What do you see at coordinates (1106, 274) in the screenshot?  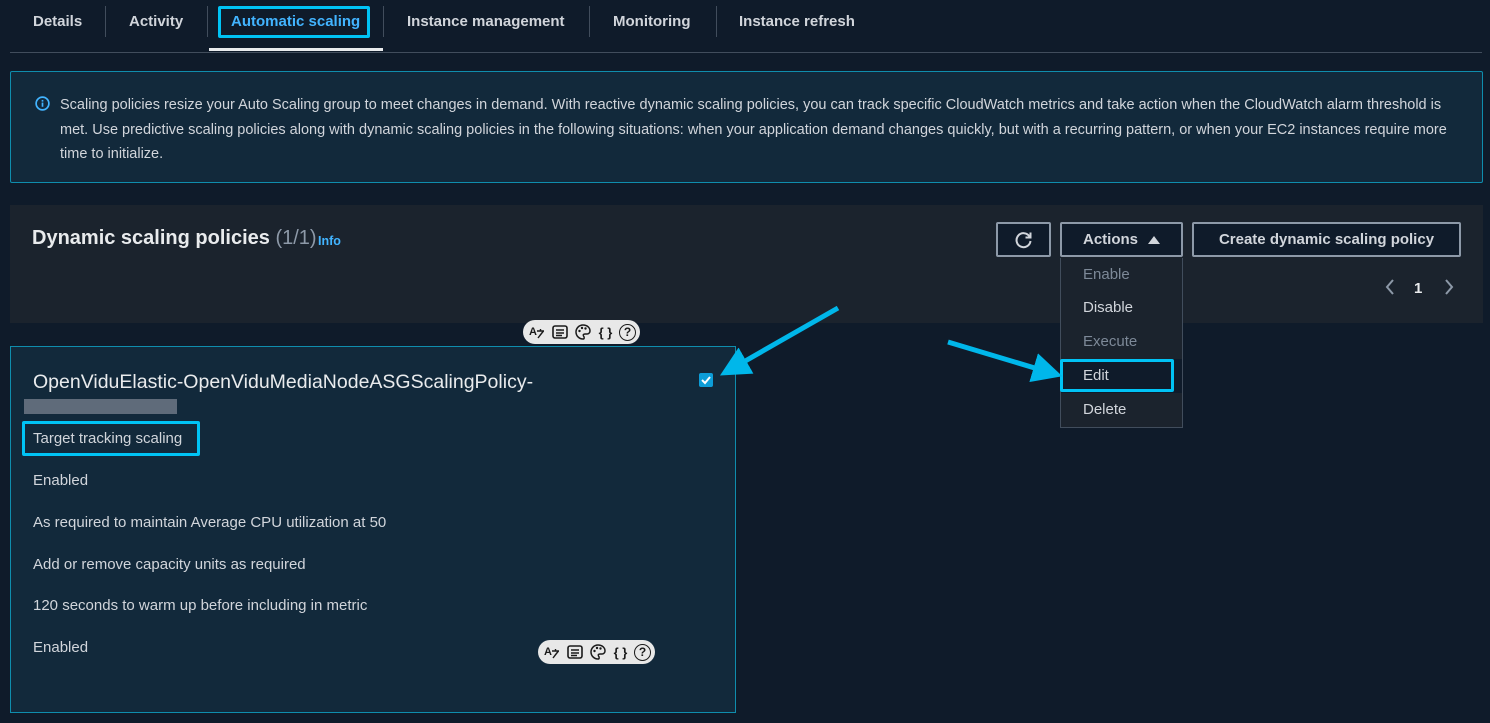 I see `menu-item-enable: Enable` at bounding box center [1106, 274].